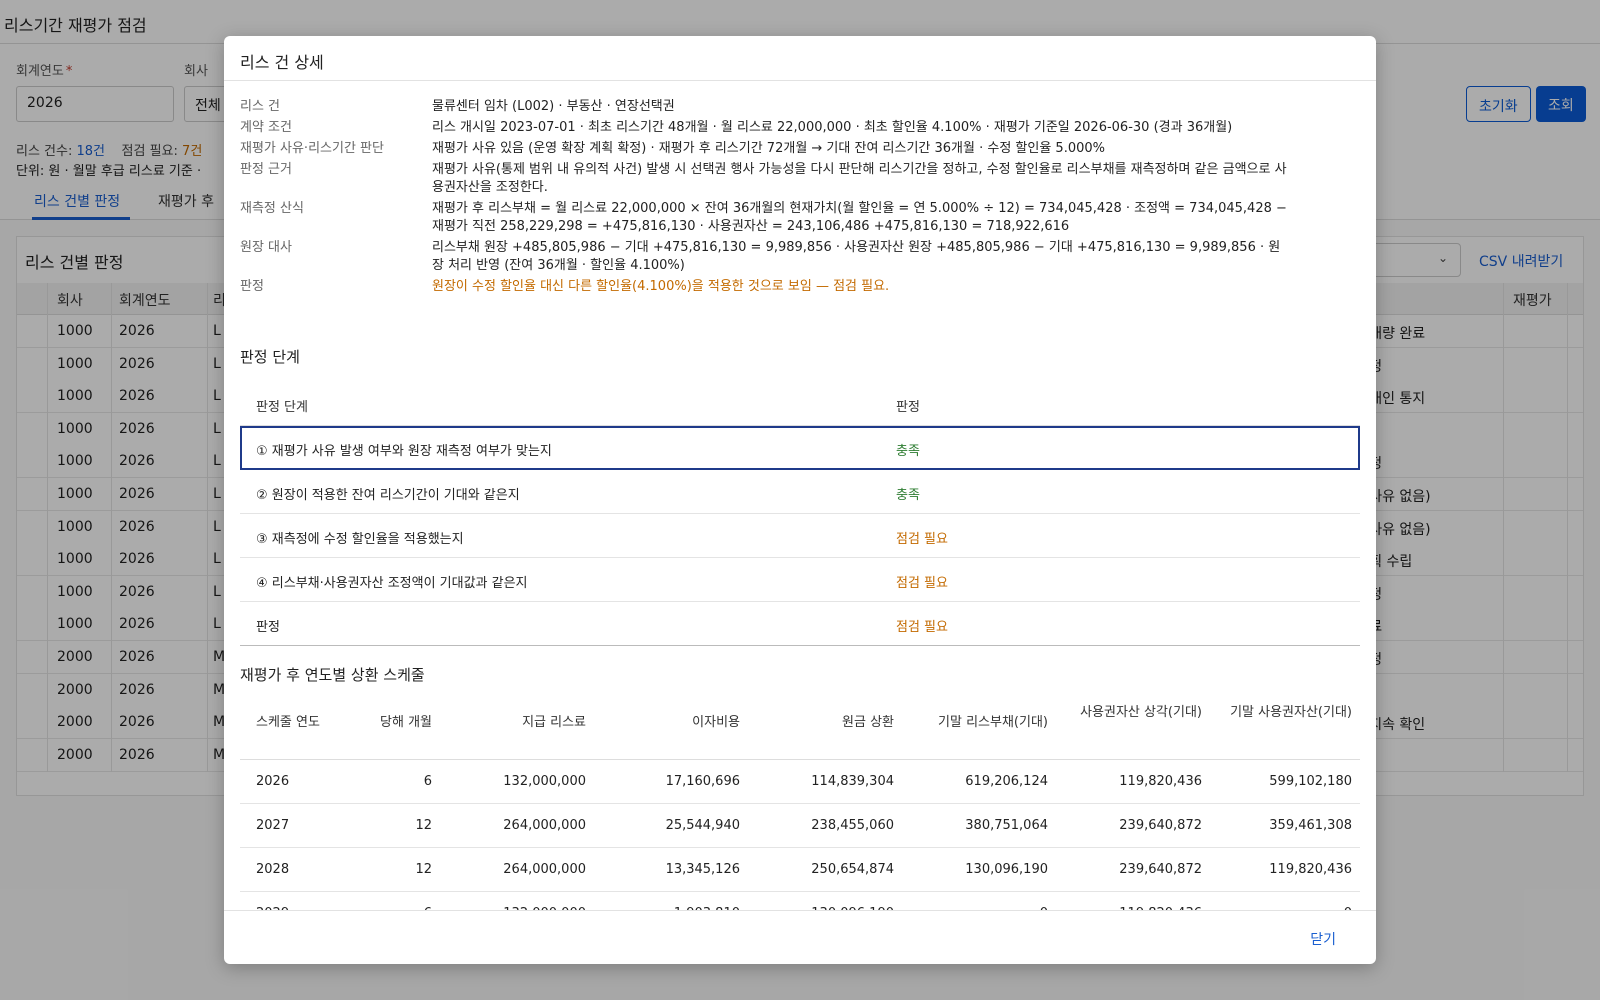 This screenshot has width=1600, height=1000. I want to click on detail-key: 판정, so click(252, 286).